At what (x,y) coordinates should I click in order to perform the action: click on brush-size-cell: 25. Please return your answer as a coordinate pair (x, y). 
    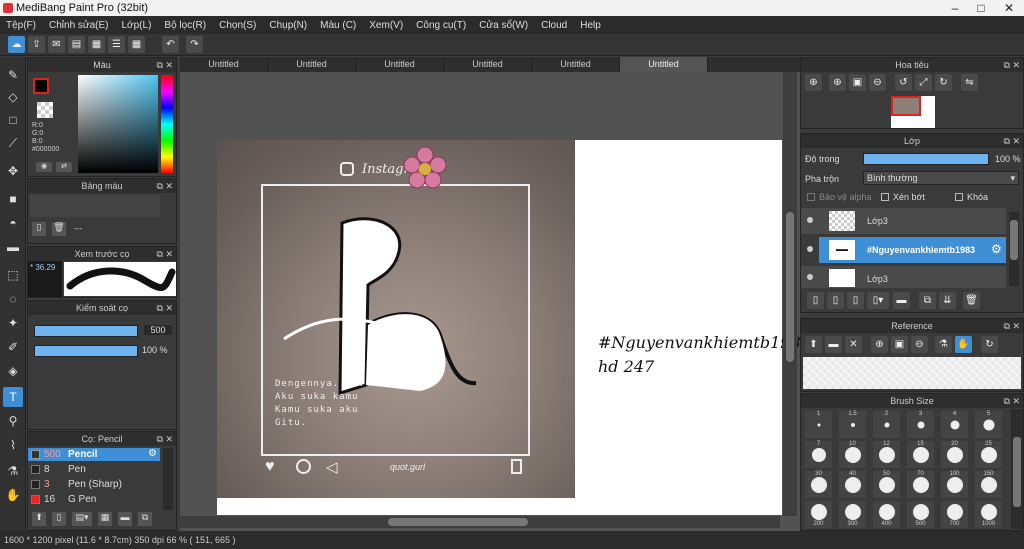
    Looking at the image, I should click on (988, 454).